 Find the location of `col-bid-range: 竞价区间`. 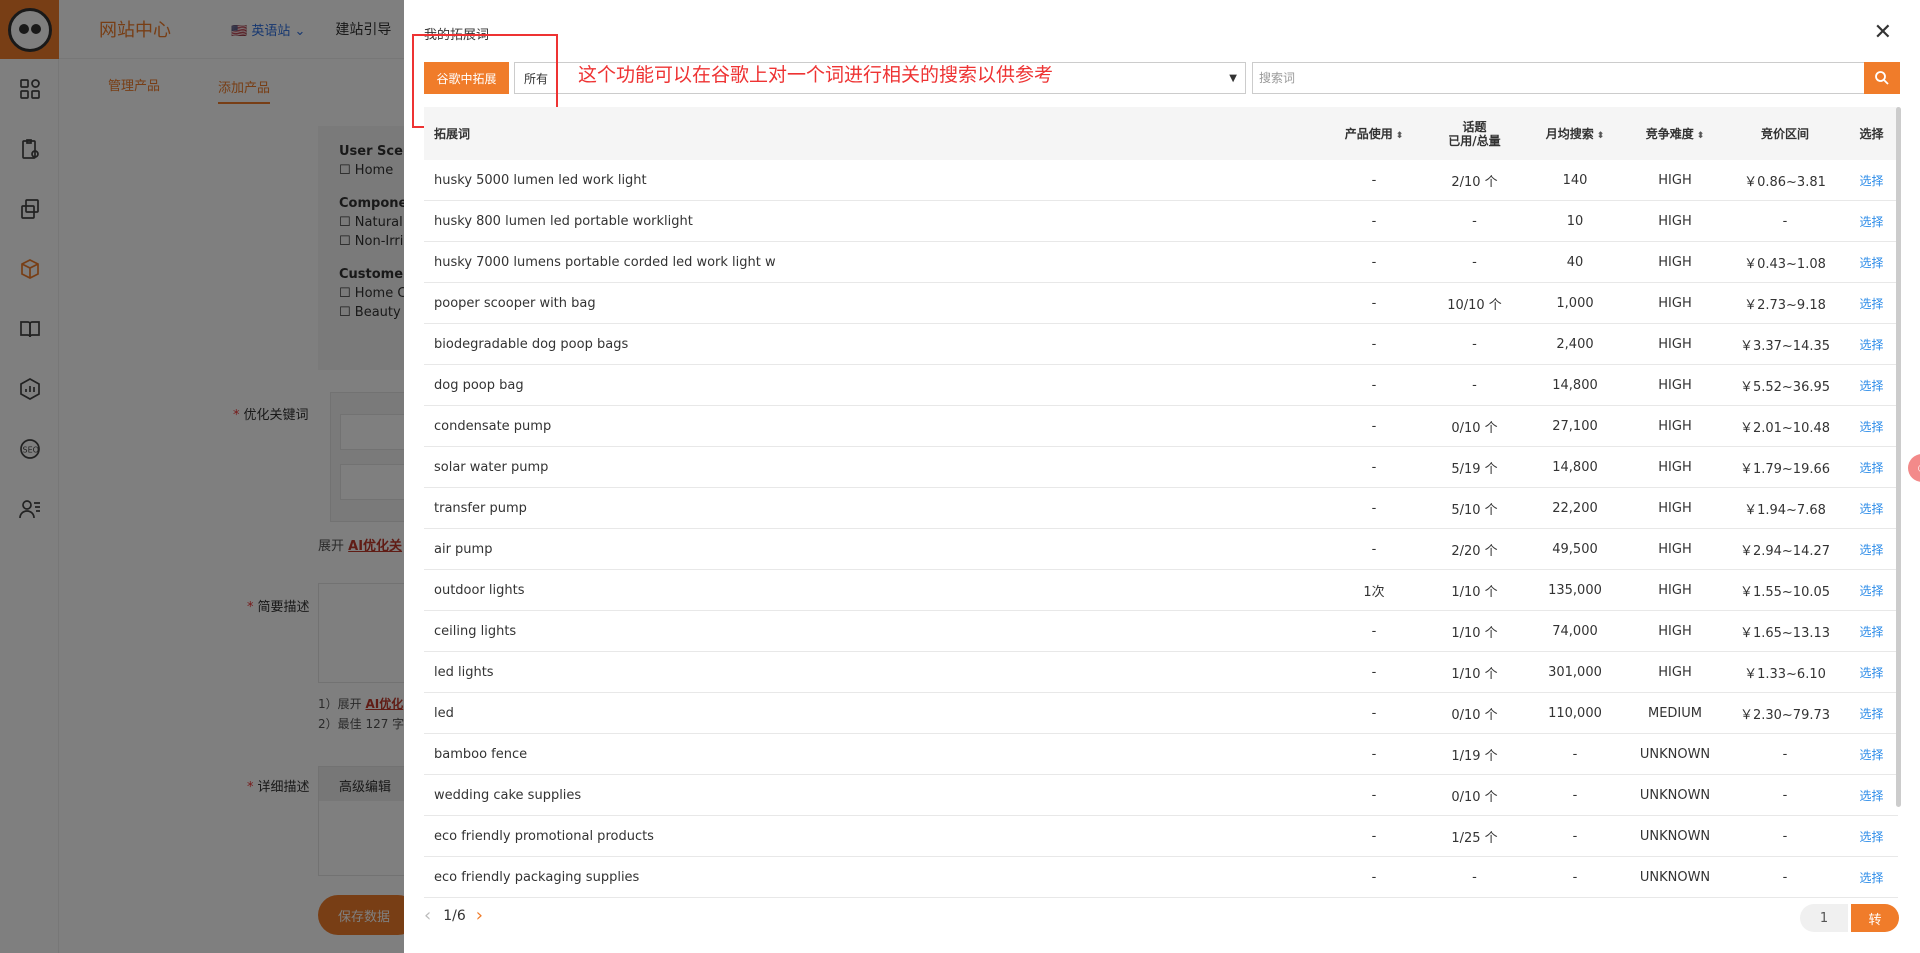

col-bid-range: 竞价区间 is located at coordinates (1784, 134).